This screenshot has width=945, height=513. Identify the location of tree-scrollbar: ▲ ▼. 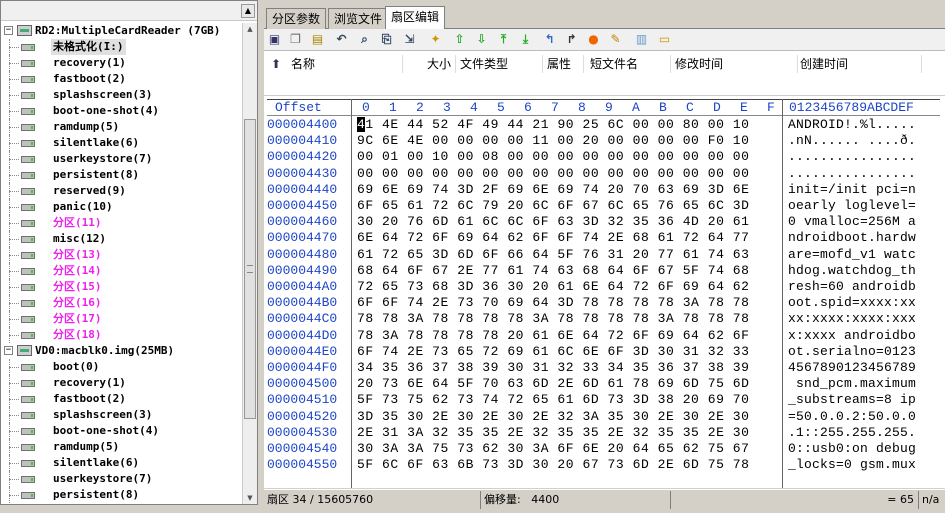
(249, 263).